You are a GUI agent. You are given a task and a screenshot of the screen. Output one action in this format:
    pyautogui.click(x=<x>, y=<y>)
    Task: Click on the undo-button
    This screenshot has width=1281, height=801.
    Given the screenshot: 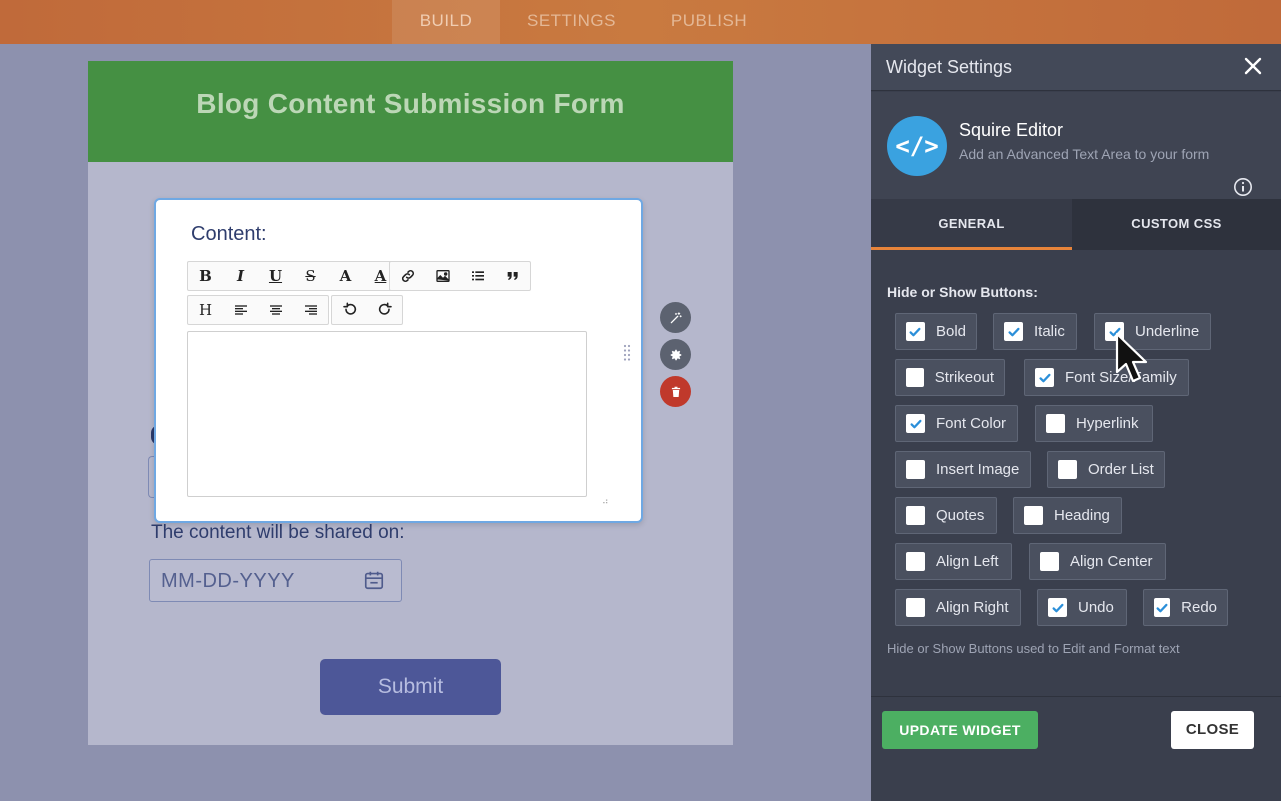 What is the action you would take?
    pyautogui.click(x=349, y=310)
    